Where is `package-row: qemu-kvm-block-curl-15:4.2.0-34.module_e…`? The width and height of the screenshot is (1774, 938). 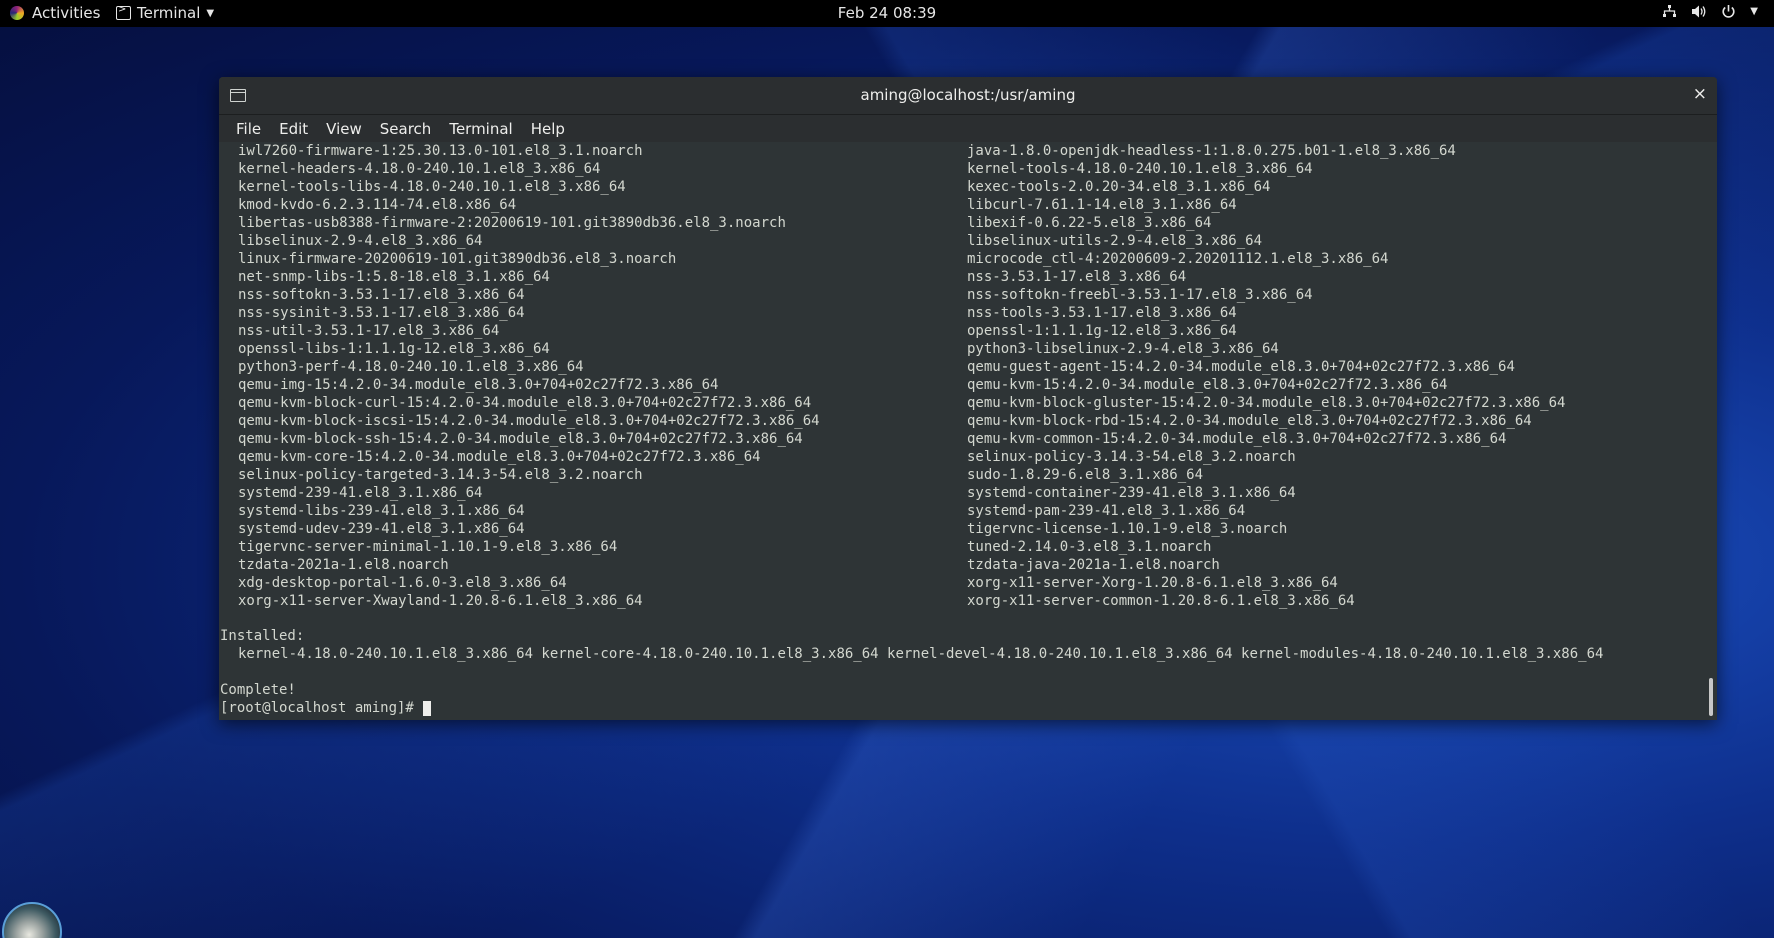
package-row: qemu-kvm-block-curl-15:4.2.0-34.module_e… is located at coordinates (968, 403).